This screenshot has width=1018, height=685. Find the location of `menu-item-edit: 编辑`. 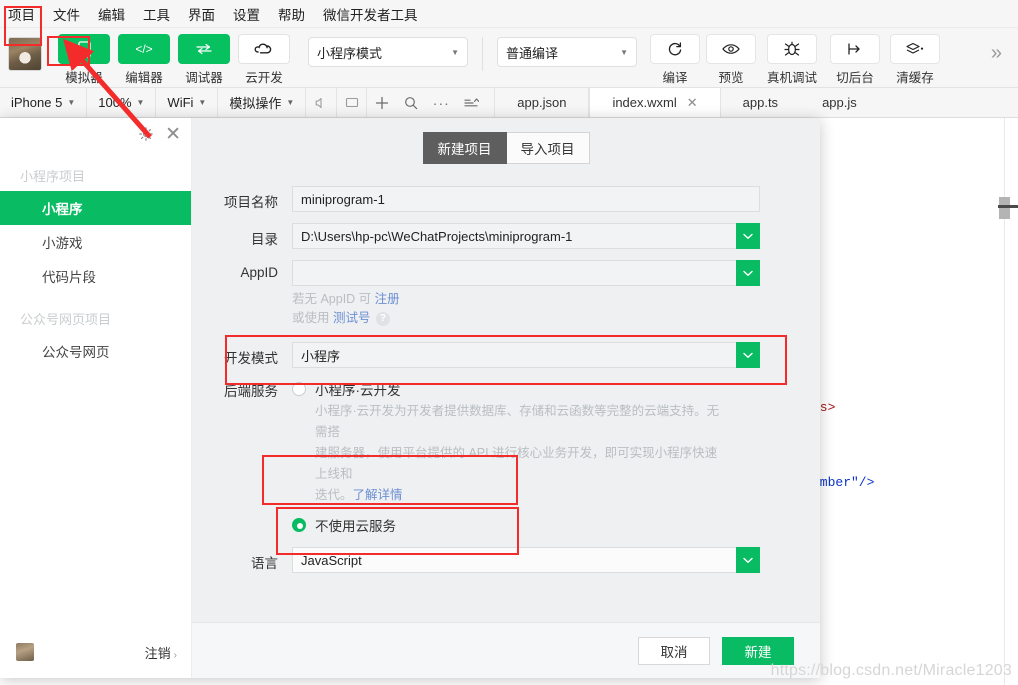

menu-item-edit: 编辑 is located at coordinates (111, 14).